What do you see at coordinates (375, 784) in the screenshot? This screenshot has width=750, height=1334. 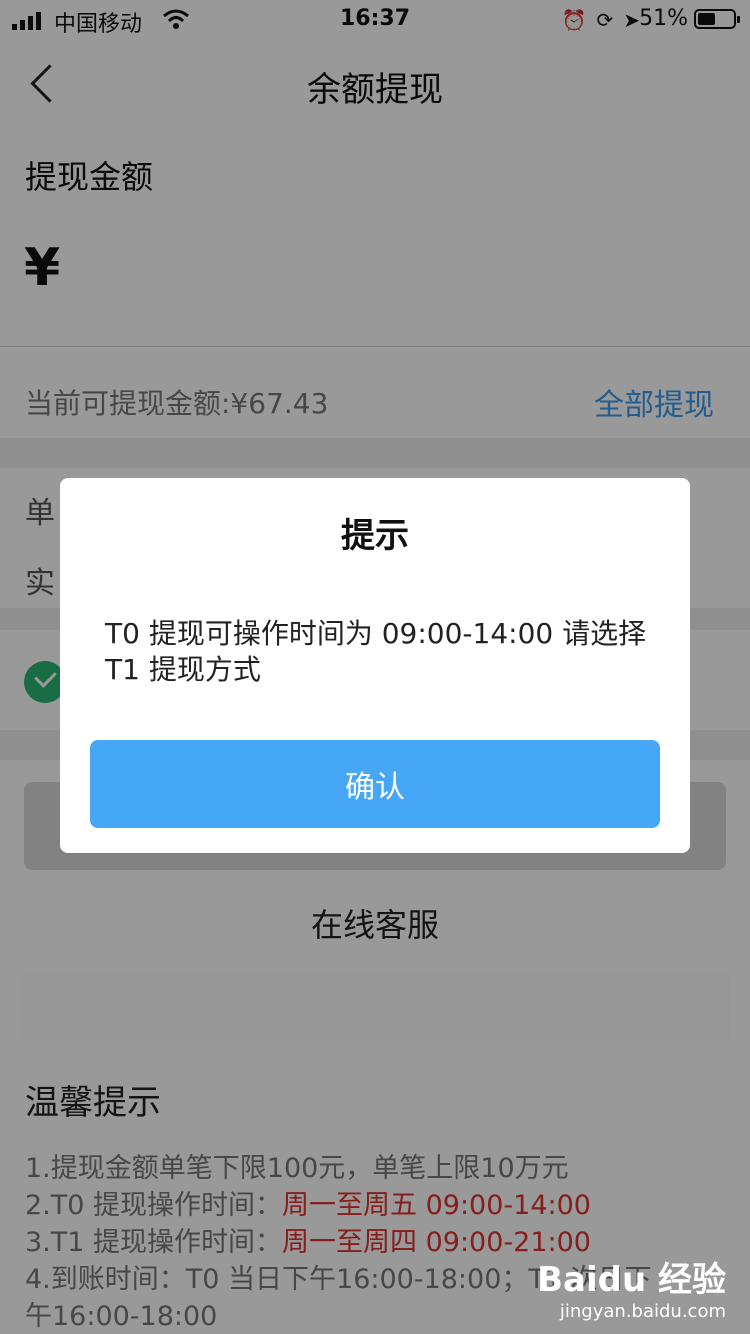 I see `confirm-button: 确认` at bounding box center [375, 784].